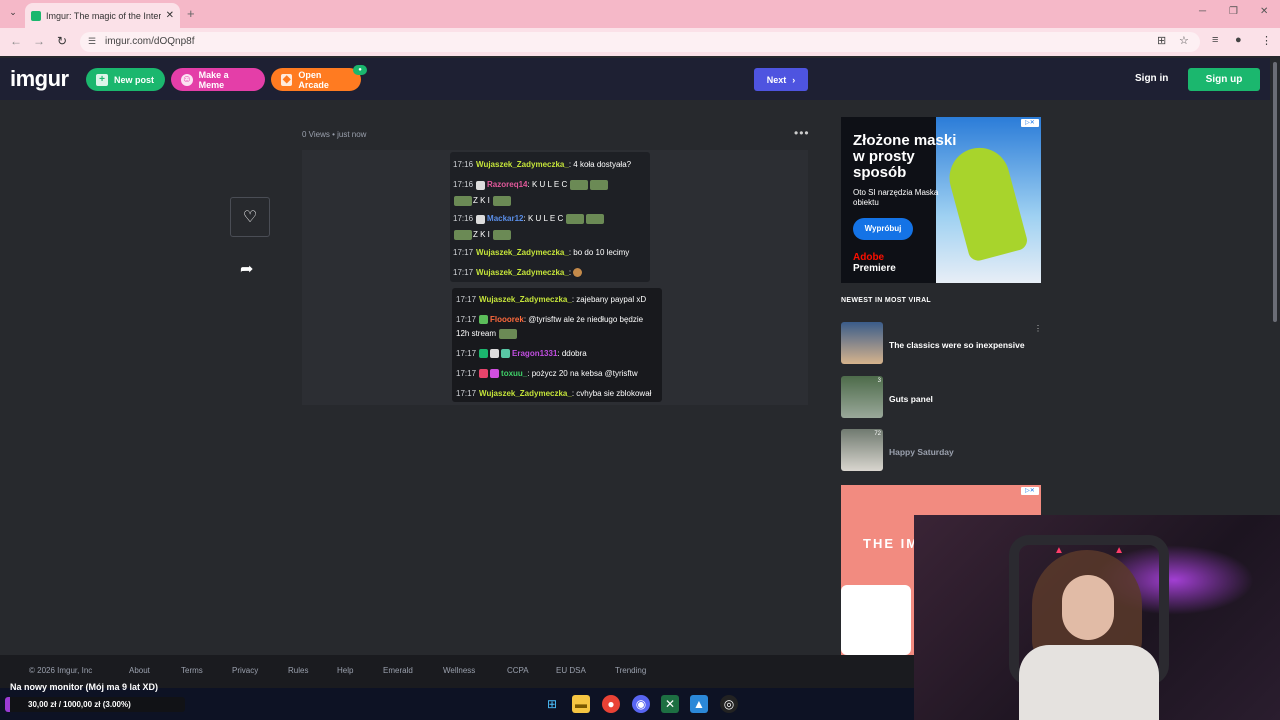  I want to click on ad-headline: Złożone maski w prosty sposób, so click(905, 156).